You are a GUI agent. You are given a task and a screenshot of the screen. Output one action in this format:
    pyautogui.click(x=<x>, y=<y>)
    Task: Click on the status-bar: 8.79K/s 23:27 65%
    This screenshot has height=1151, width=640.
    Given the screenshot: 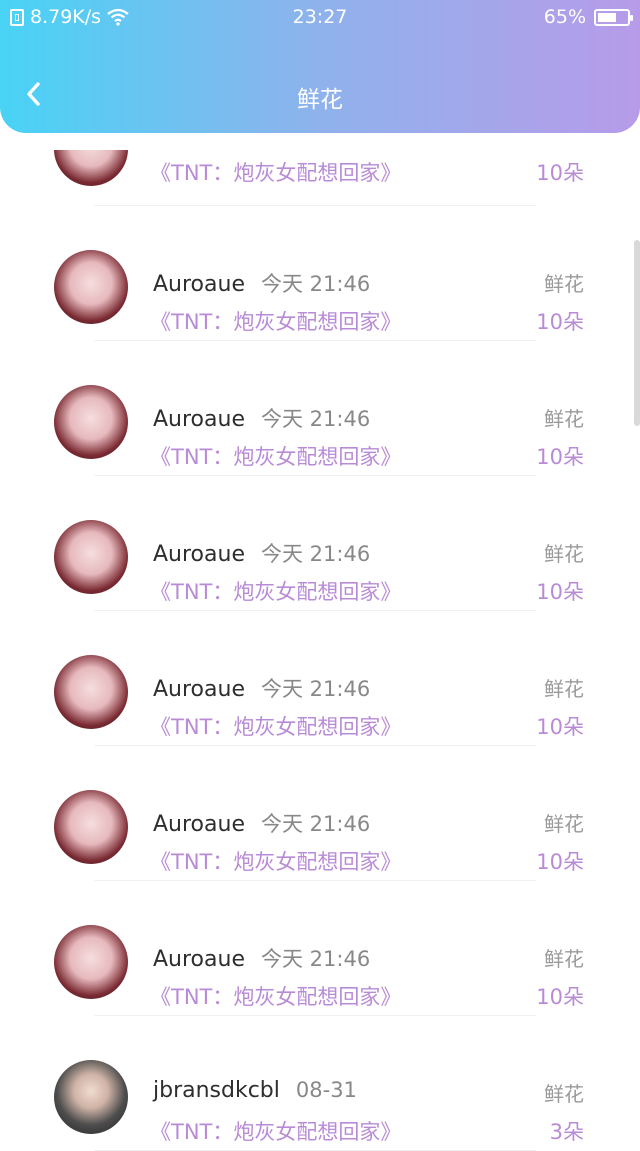 What is the action you would take?
    pyautogui.click(x=320, y=18)
    